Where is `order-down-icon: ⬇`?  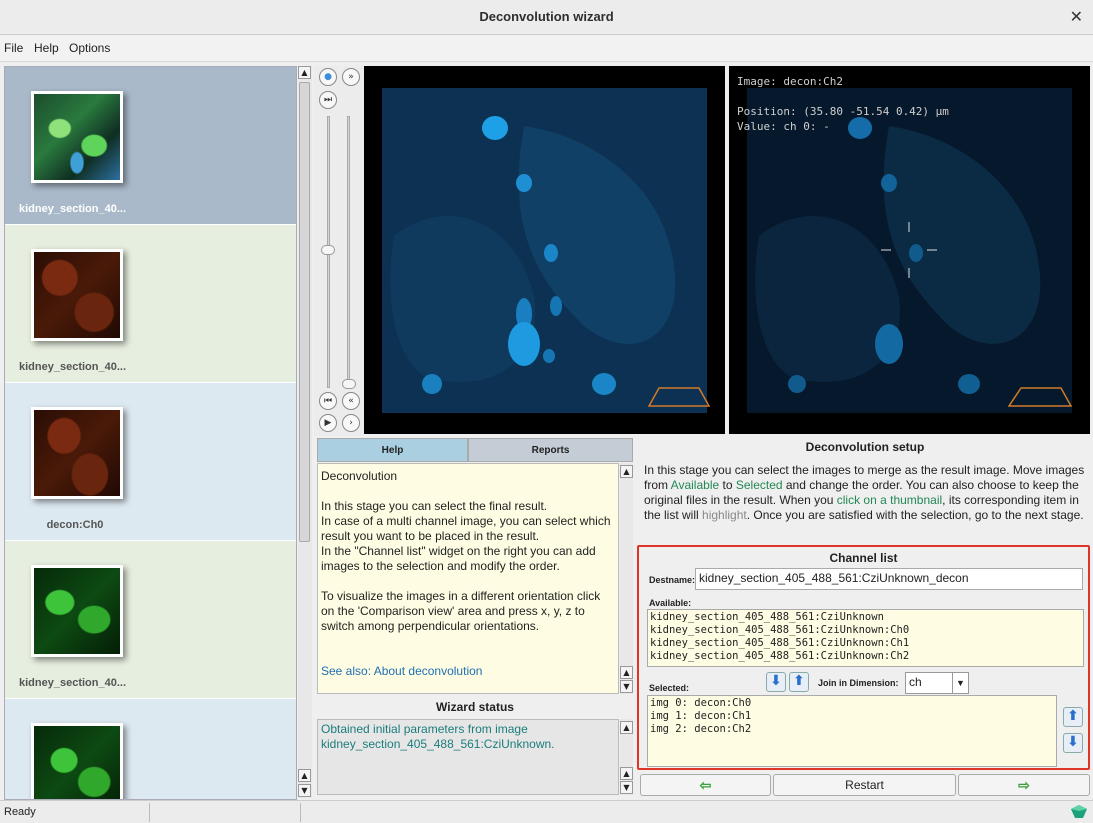 order-down-icon: ⬇ is located at coordinates (1073, 743).